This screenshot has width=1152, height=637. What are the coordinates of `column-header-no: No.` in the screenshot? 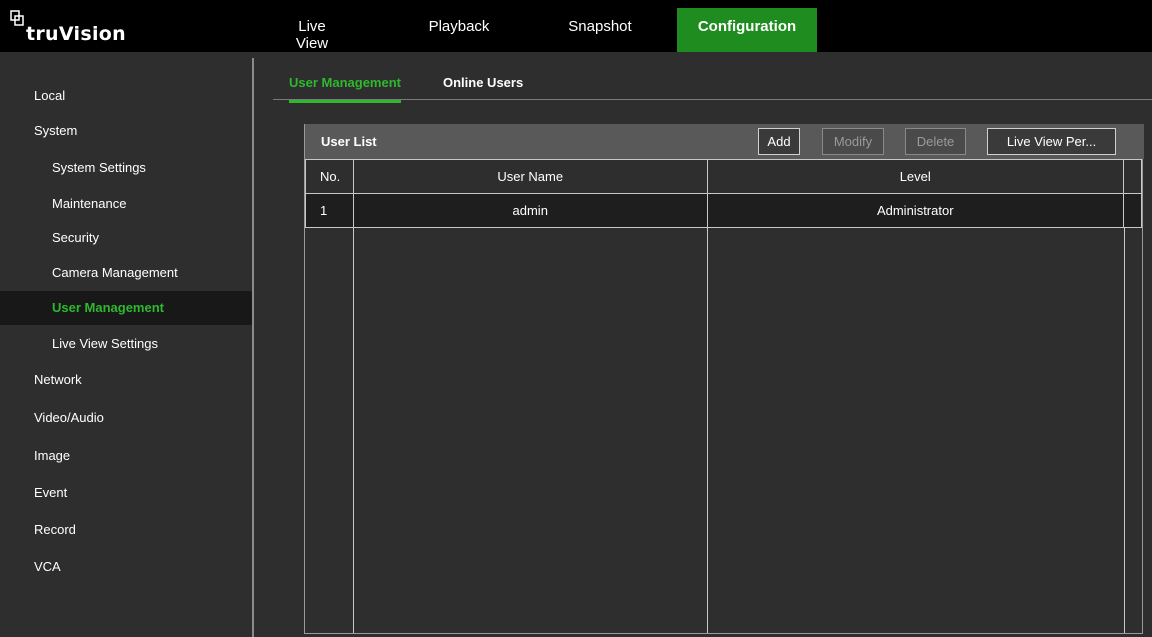 It's located at (329, 176).